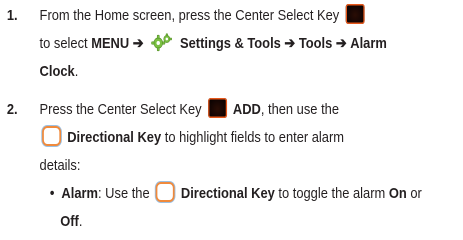 Image resolution: width=463 pixels, height=240 pixels. I want to click on menu-label: MENU, so click(110, 43).